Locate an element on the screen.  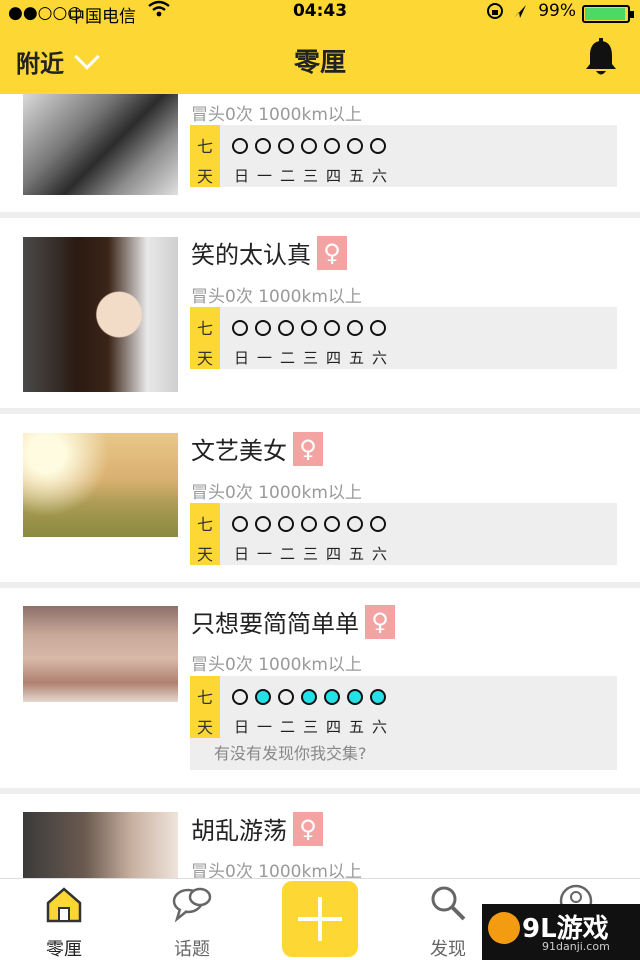
profile-name-row: 文艺美女 ♀ is located at coordinates (257, 448).